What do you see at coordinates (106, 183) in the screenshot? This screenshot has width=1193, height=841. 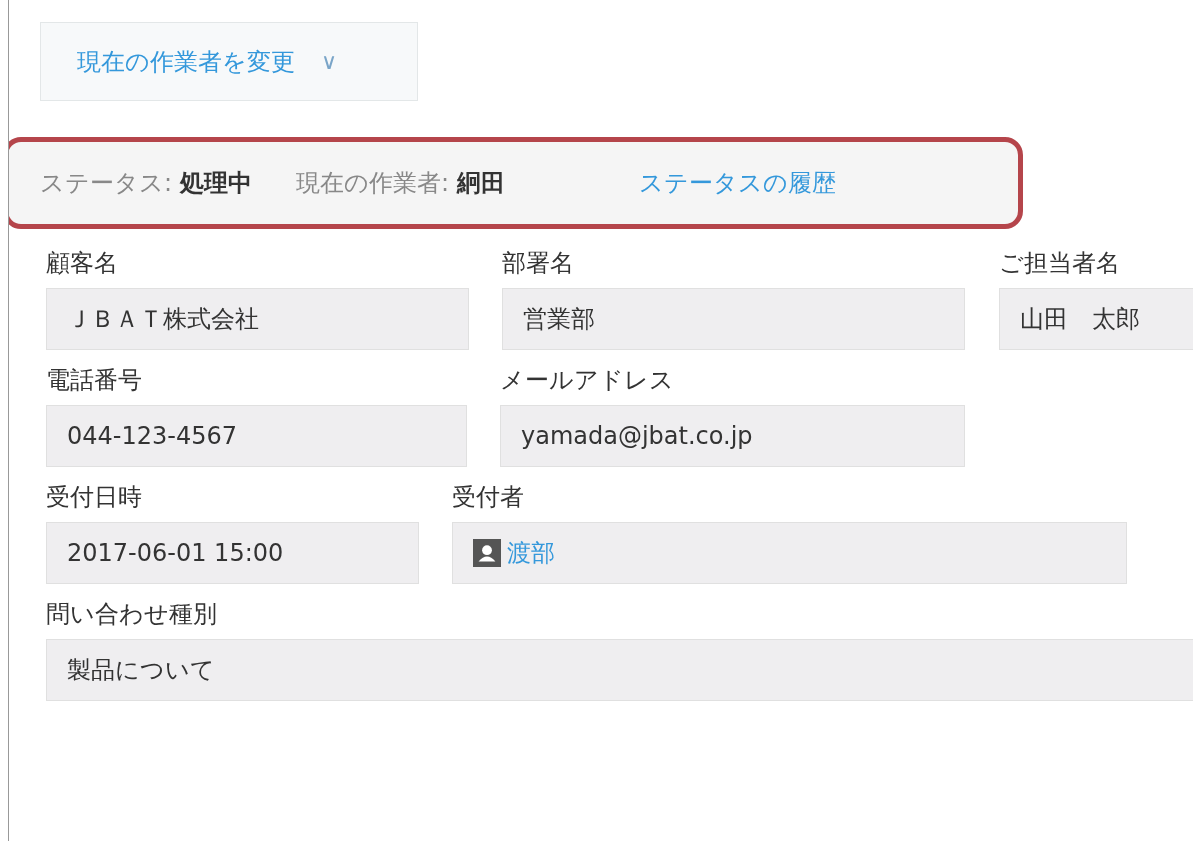 I see `status-label: ステータス:` at bounding box center [106, 183].